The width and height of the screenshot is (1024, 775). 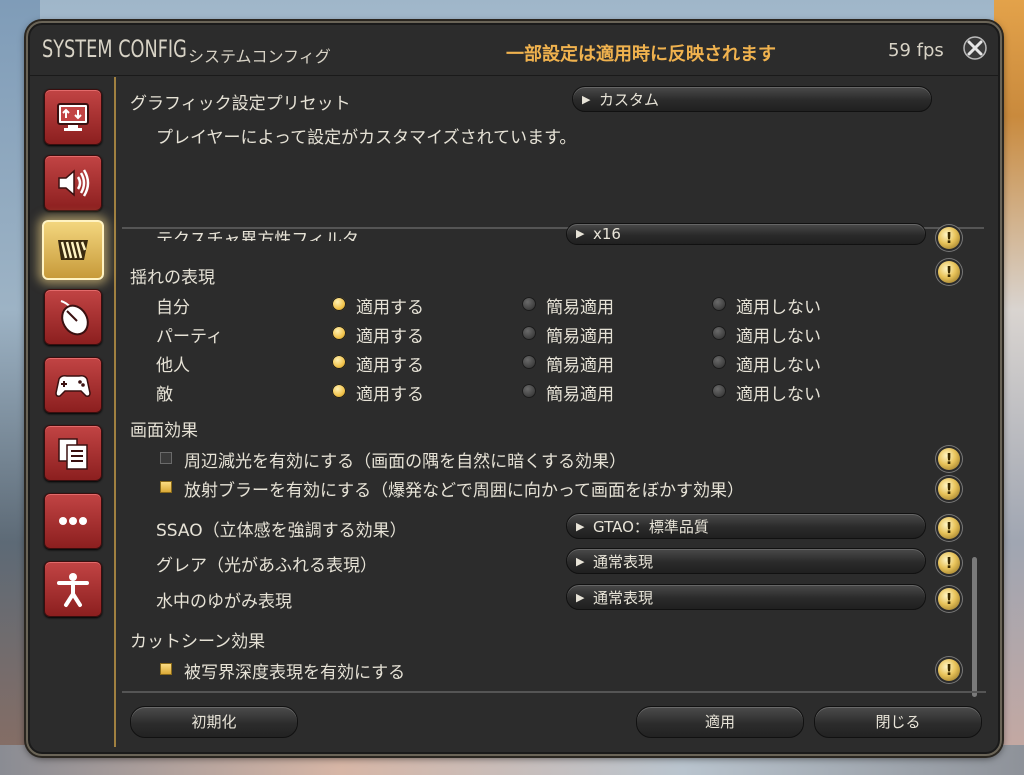 What do you see at coordinates (752, 99) in the screenshot?
I see `graphics-preset-dropdown: ▶ カスタム` at bounding box center [752, 99].